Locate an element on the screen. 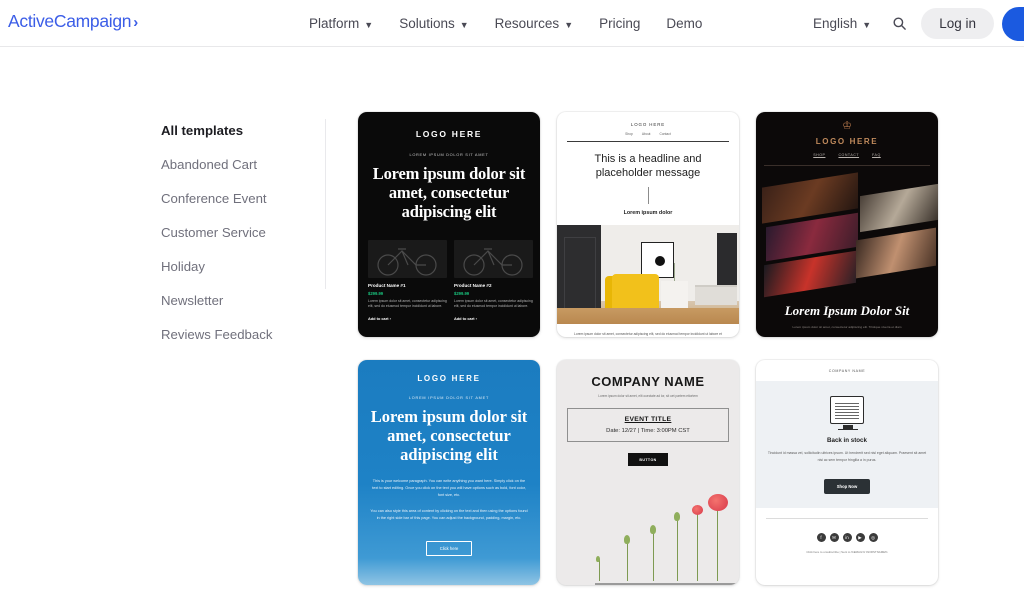  card2-nav-about: About is located at coordinates (646, 134).